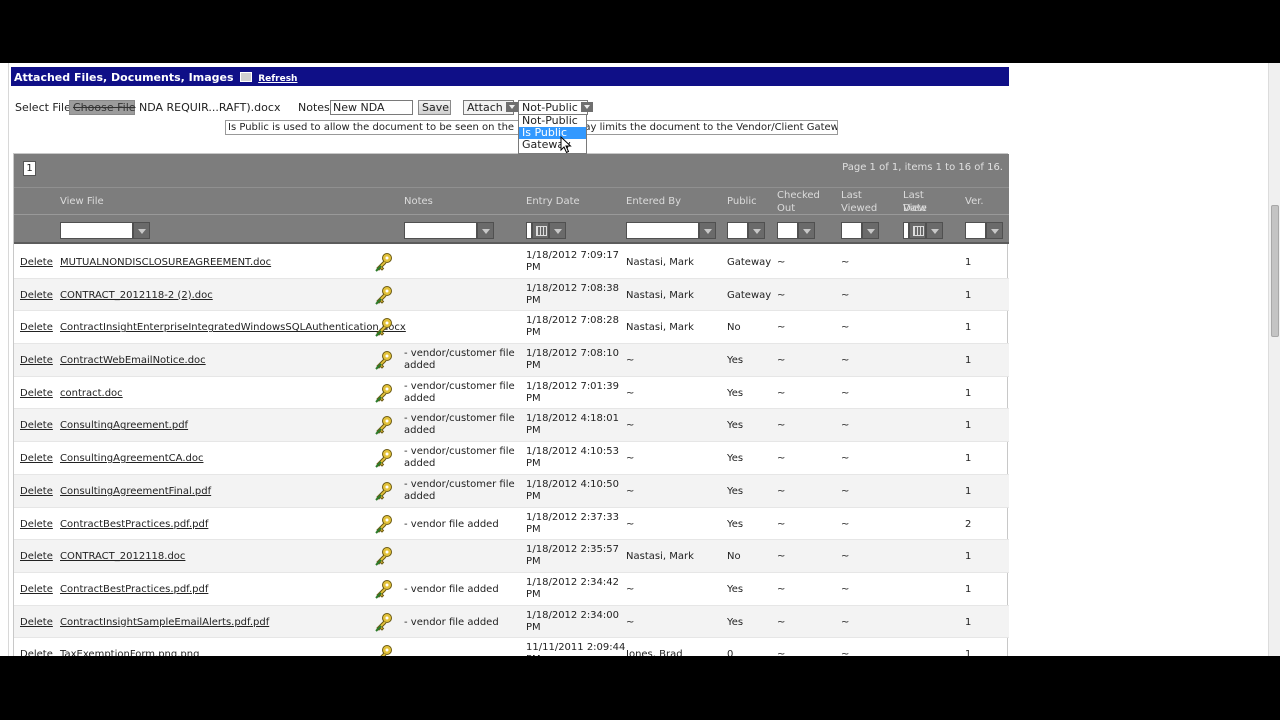 The height and width of the screenshot is (720, 1280). I want to click on col-last-viewed-line1: Last, so click(851, 195).